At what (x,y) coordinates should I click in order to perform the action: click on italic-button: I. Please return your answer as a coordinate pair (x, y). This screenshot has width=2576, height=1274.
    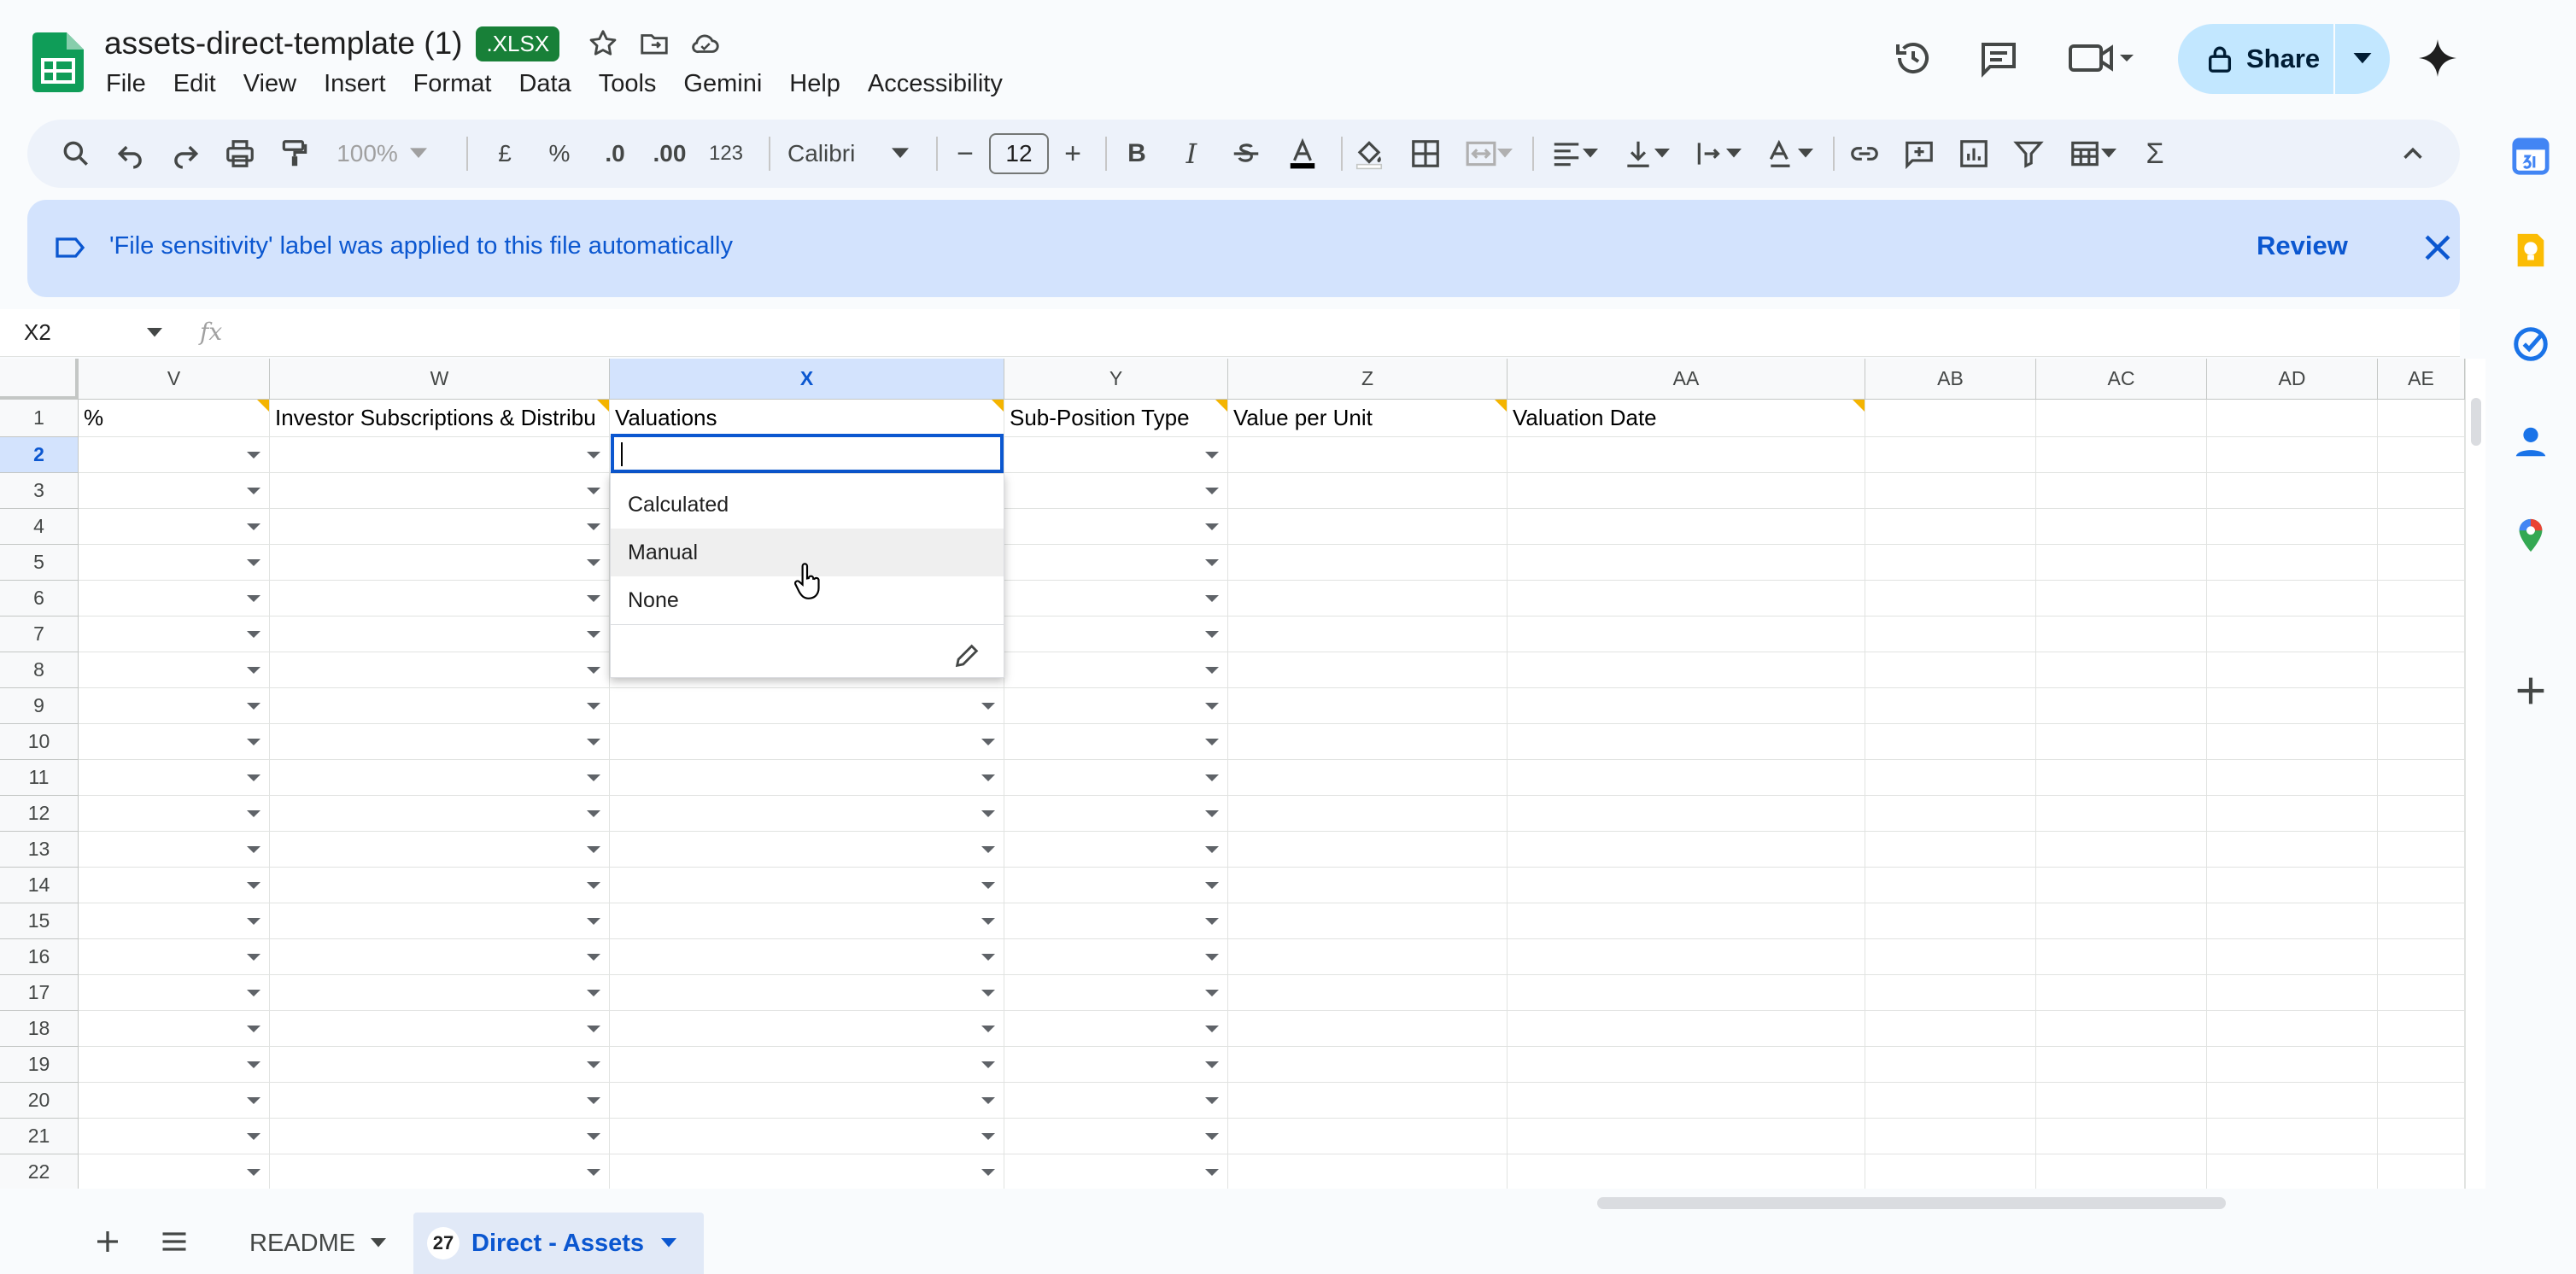
    Looking at the image, I should click on (1191, 154).